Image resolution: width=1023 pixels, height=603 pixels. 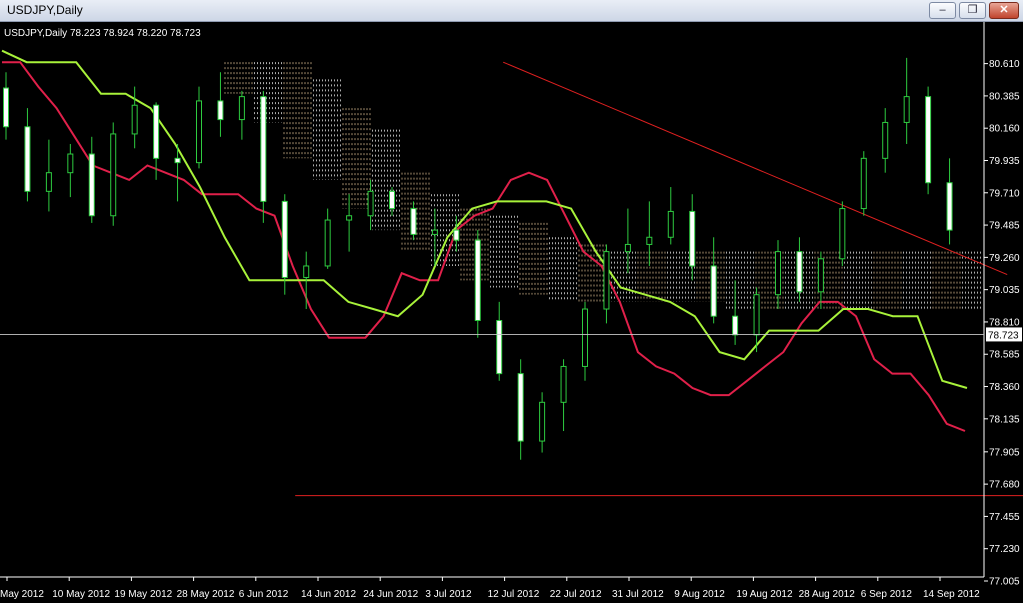 I want to click on y-tick-label: 79.485, so click(x=1004, y=226).